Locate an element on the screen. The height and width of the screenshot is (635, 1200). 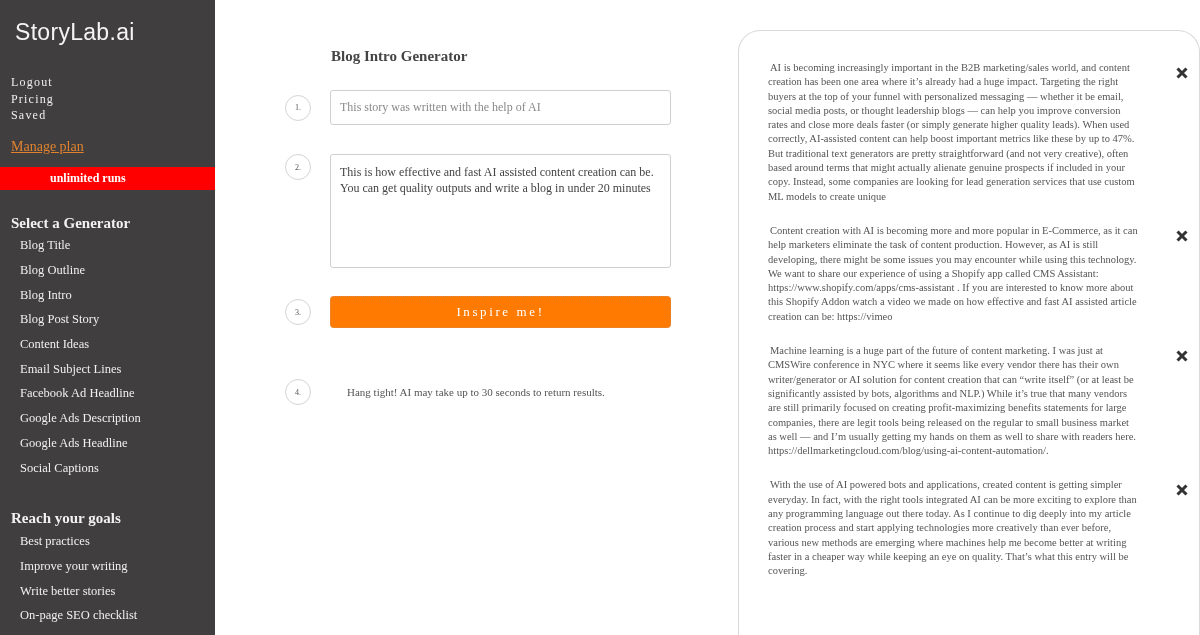
sidebar-link: Best practices is located at coordinates (55, 542).